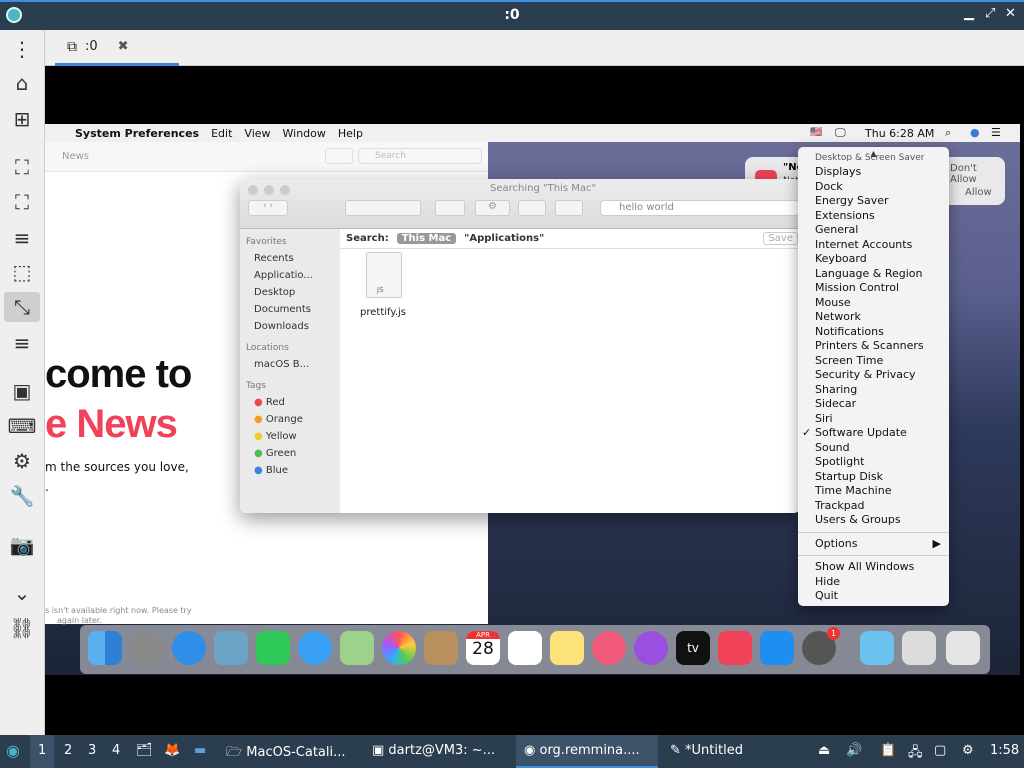 This screenshot has width=1024, height=768. What do you see at coordinates (290, 326) in the screenshot?
I see `sidebar-item-downloads: Downloads` at bounding box center [290, 326].